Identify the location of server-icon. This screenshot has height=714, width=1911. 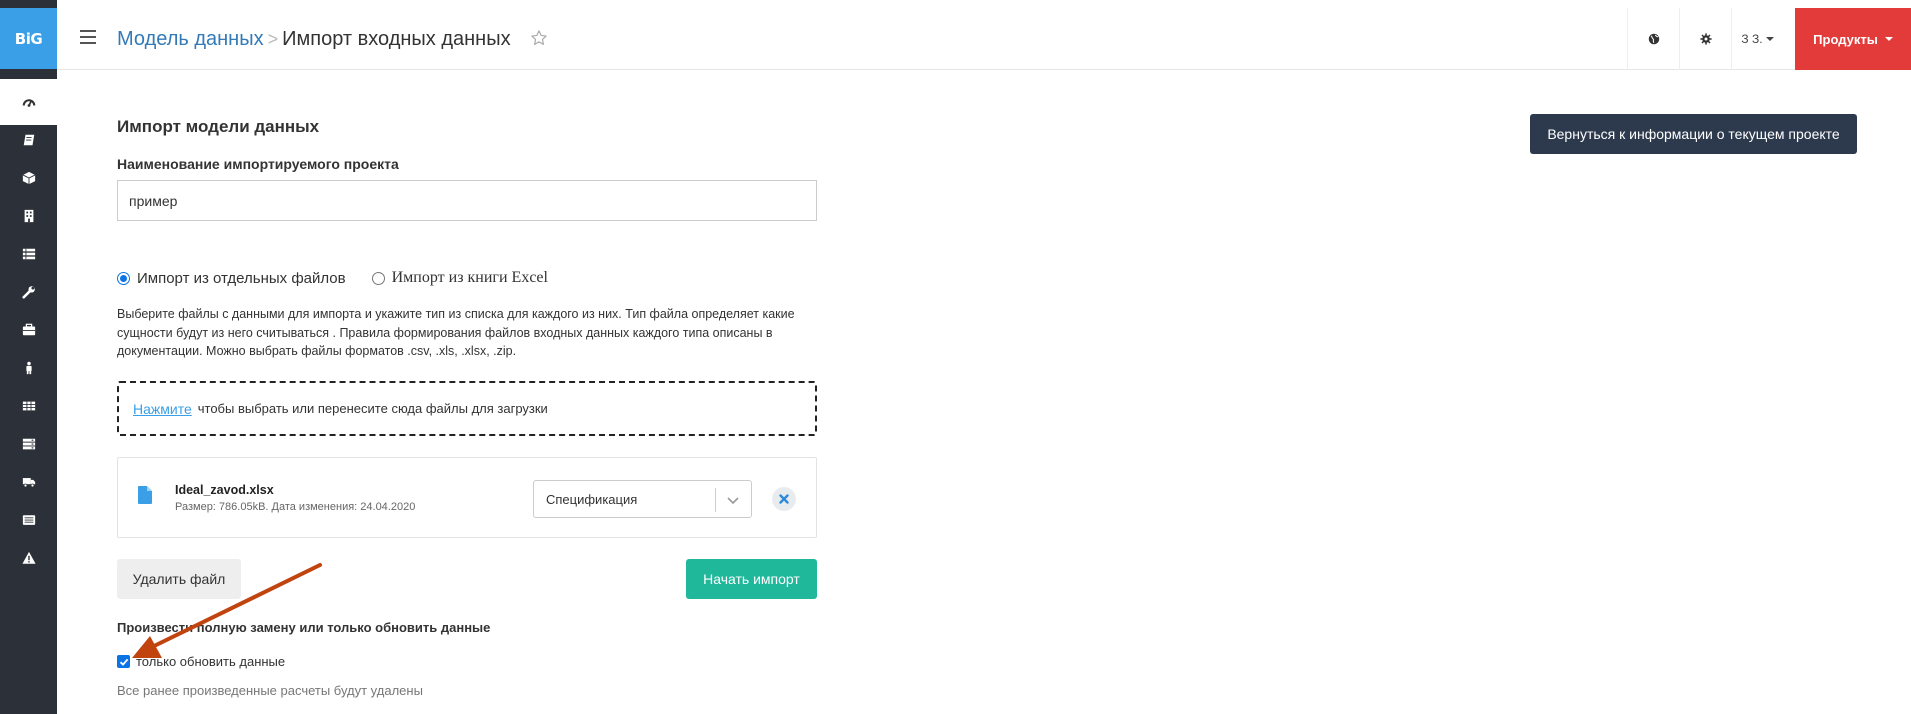
(28, 444).